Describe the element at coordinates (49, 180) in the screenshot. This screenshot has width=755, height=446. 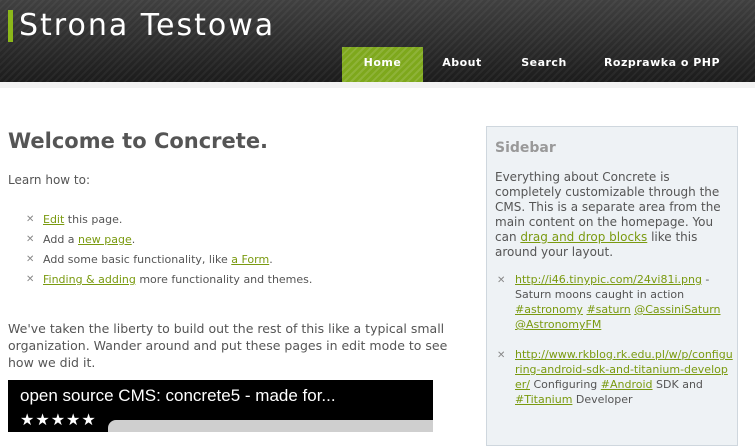
I see `intro-text: Learn how to:` at that location.